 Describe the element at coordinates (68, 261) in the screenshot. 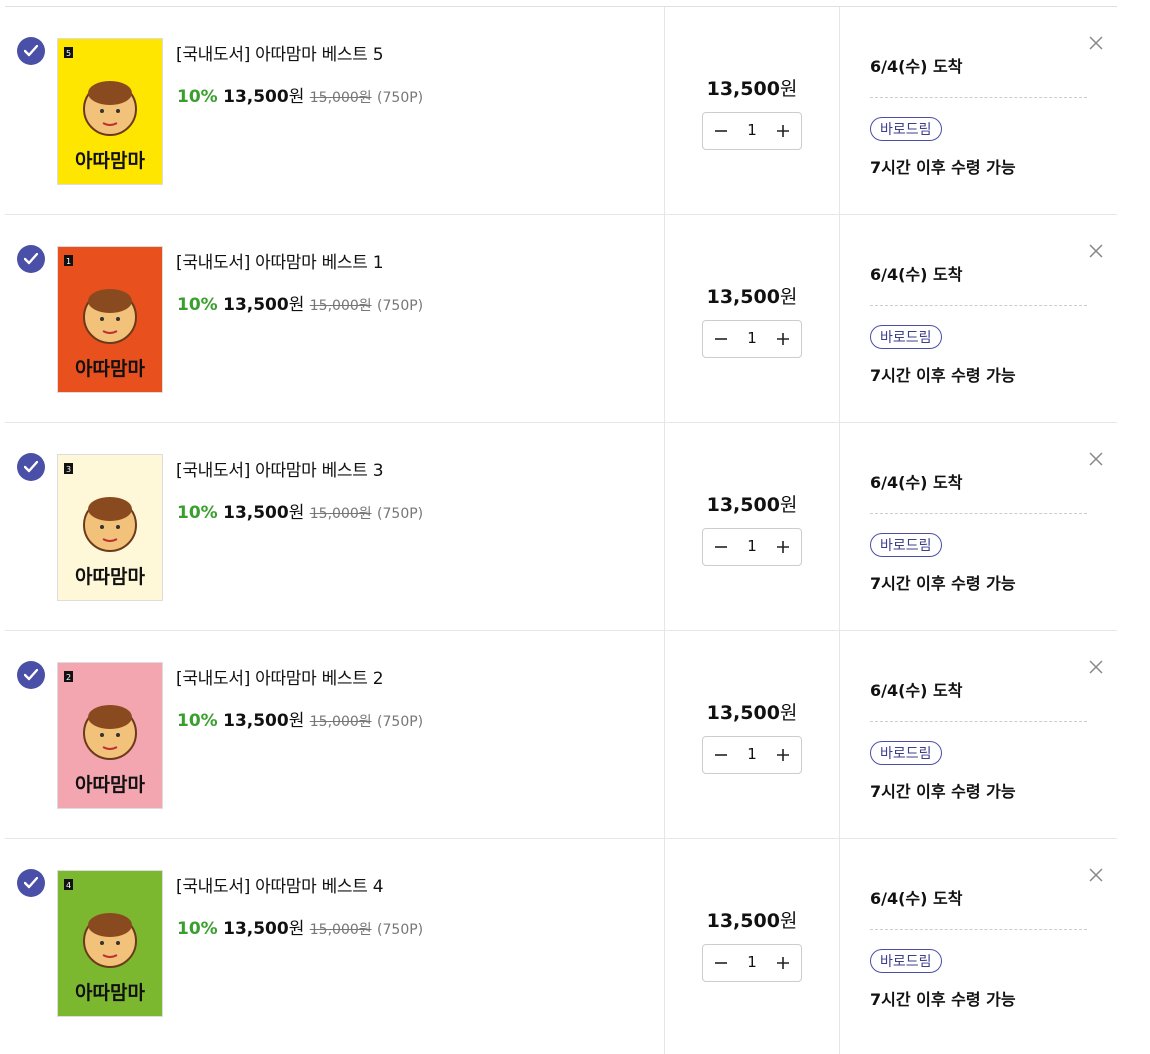

I see `svg-text: 1` at that location.